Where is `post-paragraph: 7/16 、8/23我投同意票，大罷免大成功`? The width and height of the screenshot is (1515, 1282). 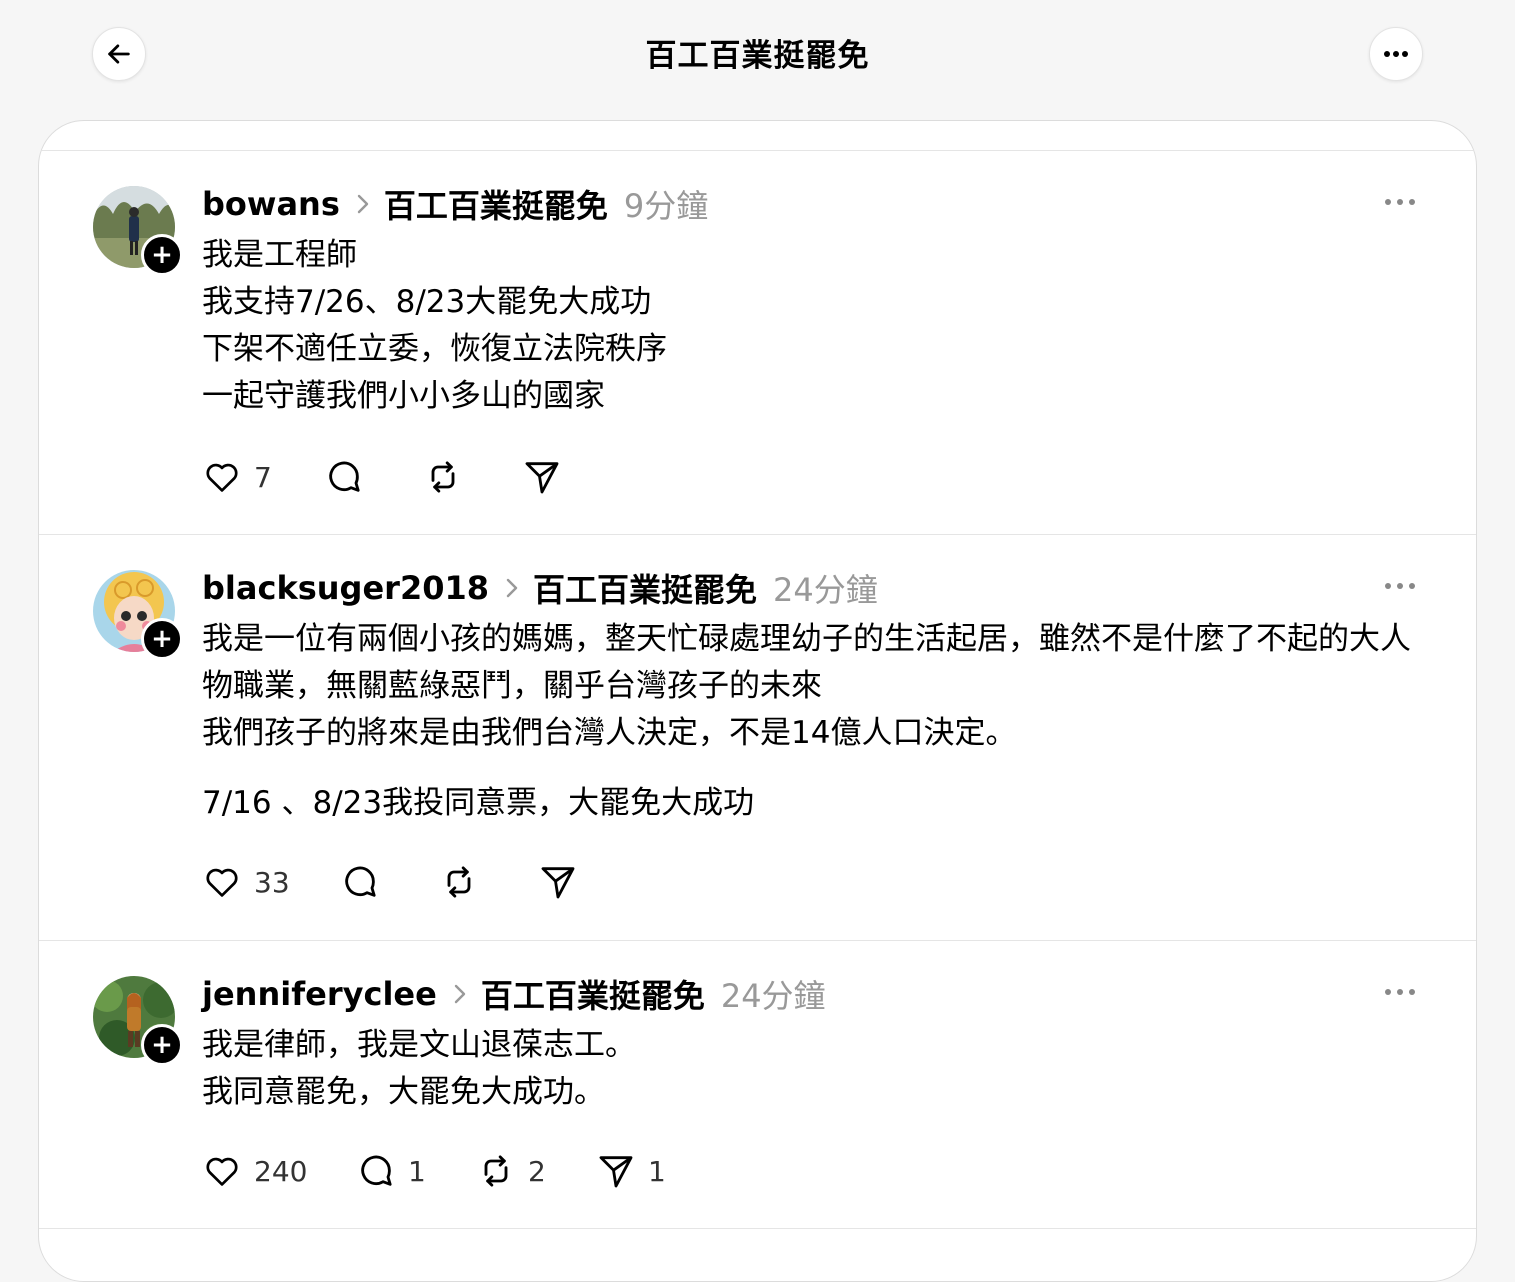 post-paragraph: 7/16 、8/23我投同意票，大罷免大成功 is located at coordinates (478, 803).